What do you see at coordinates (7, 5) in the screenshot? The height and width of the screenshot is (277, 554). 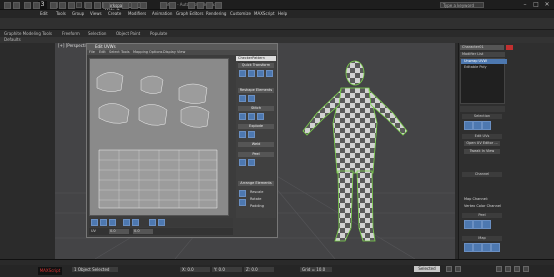 I see `undo-tool-icon` at bounding box center [7, 5].